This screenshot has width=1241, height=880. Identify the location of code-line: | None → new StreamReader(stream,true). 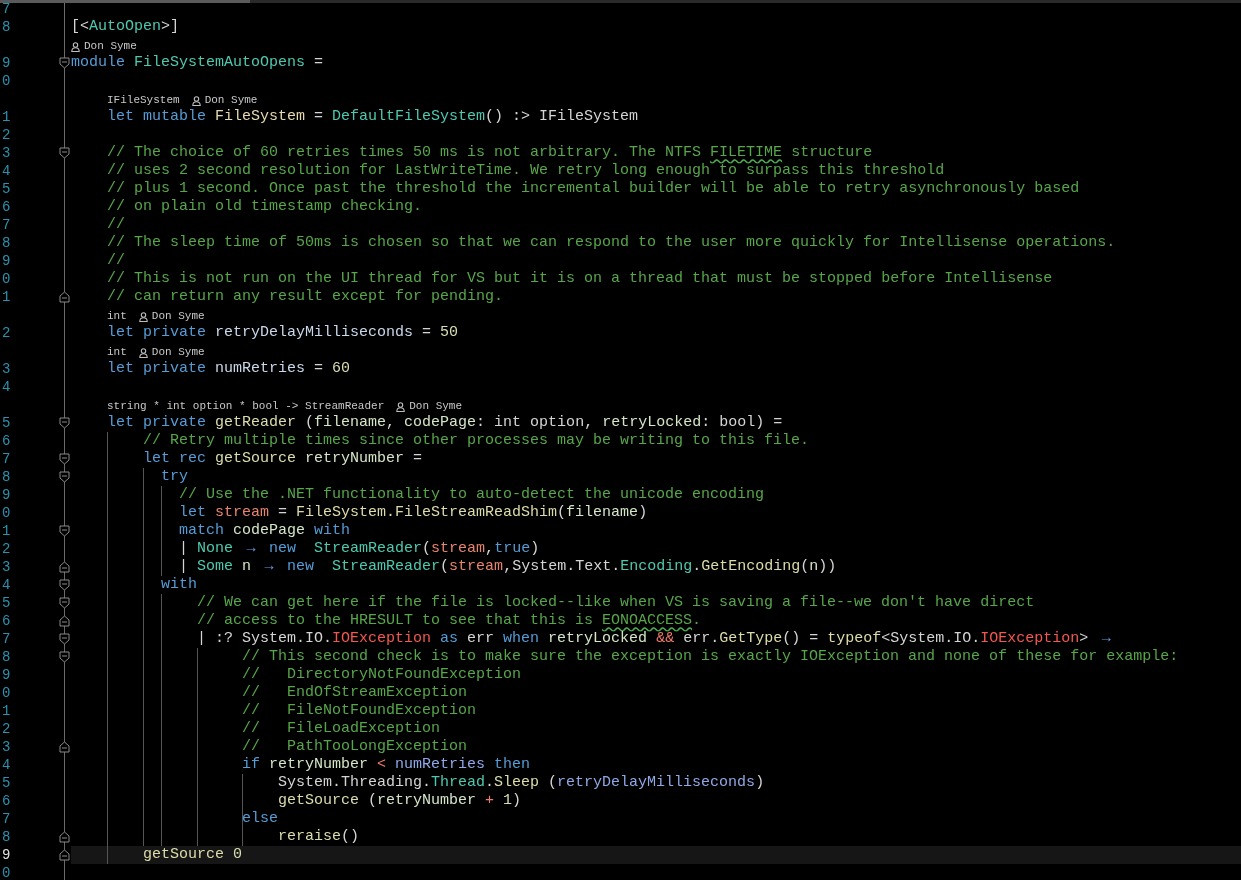
(359, 549).